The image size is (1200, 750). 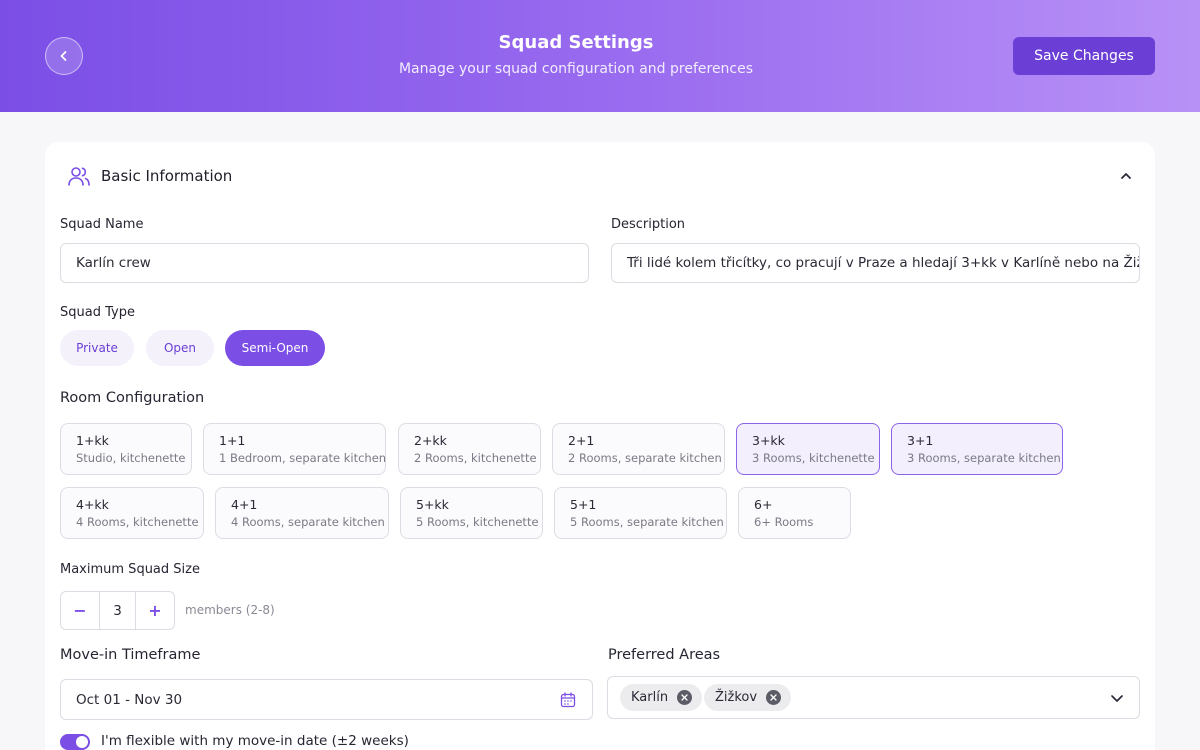 What do you see at coordinates (1117, 698) in the screenshot?
I see `chevron-down-icon` at bounding box center [1117, 698].